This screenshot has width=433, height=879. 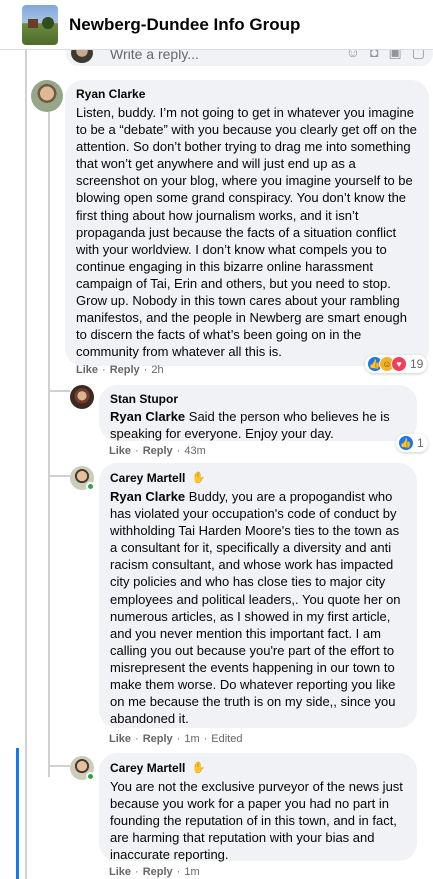 I want to click on comment-actions: Like · Reply · 2h, so click(x=120, y=370).